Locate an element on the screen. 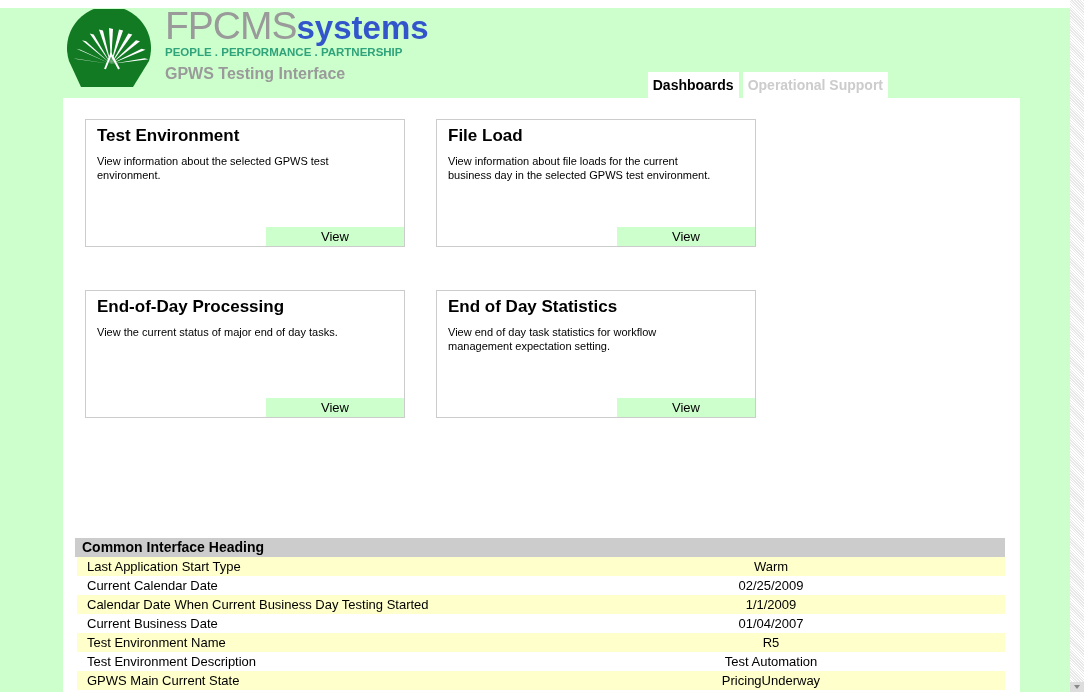 The image size is (1084, 692). row-label: Test Environment Name is located at coordinates (156, 643).